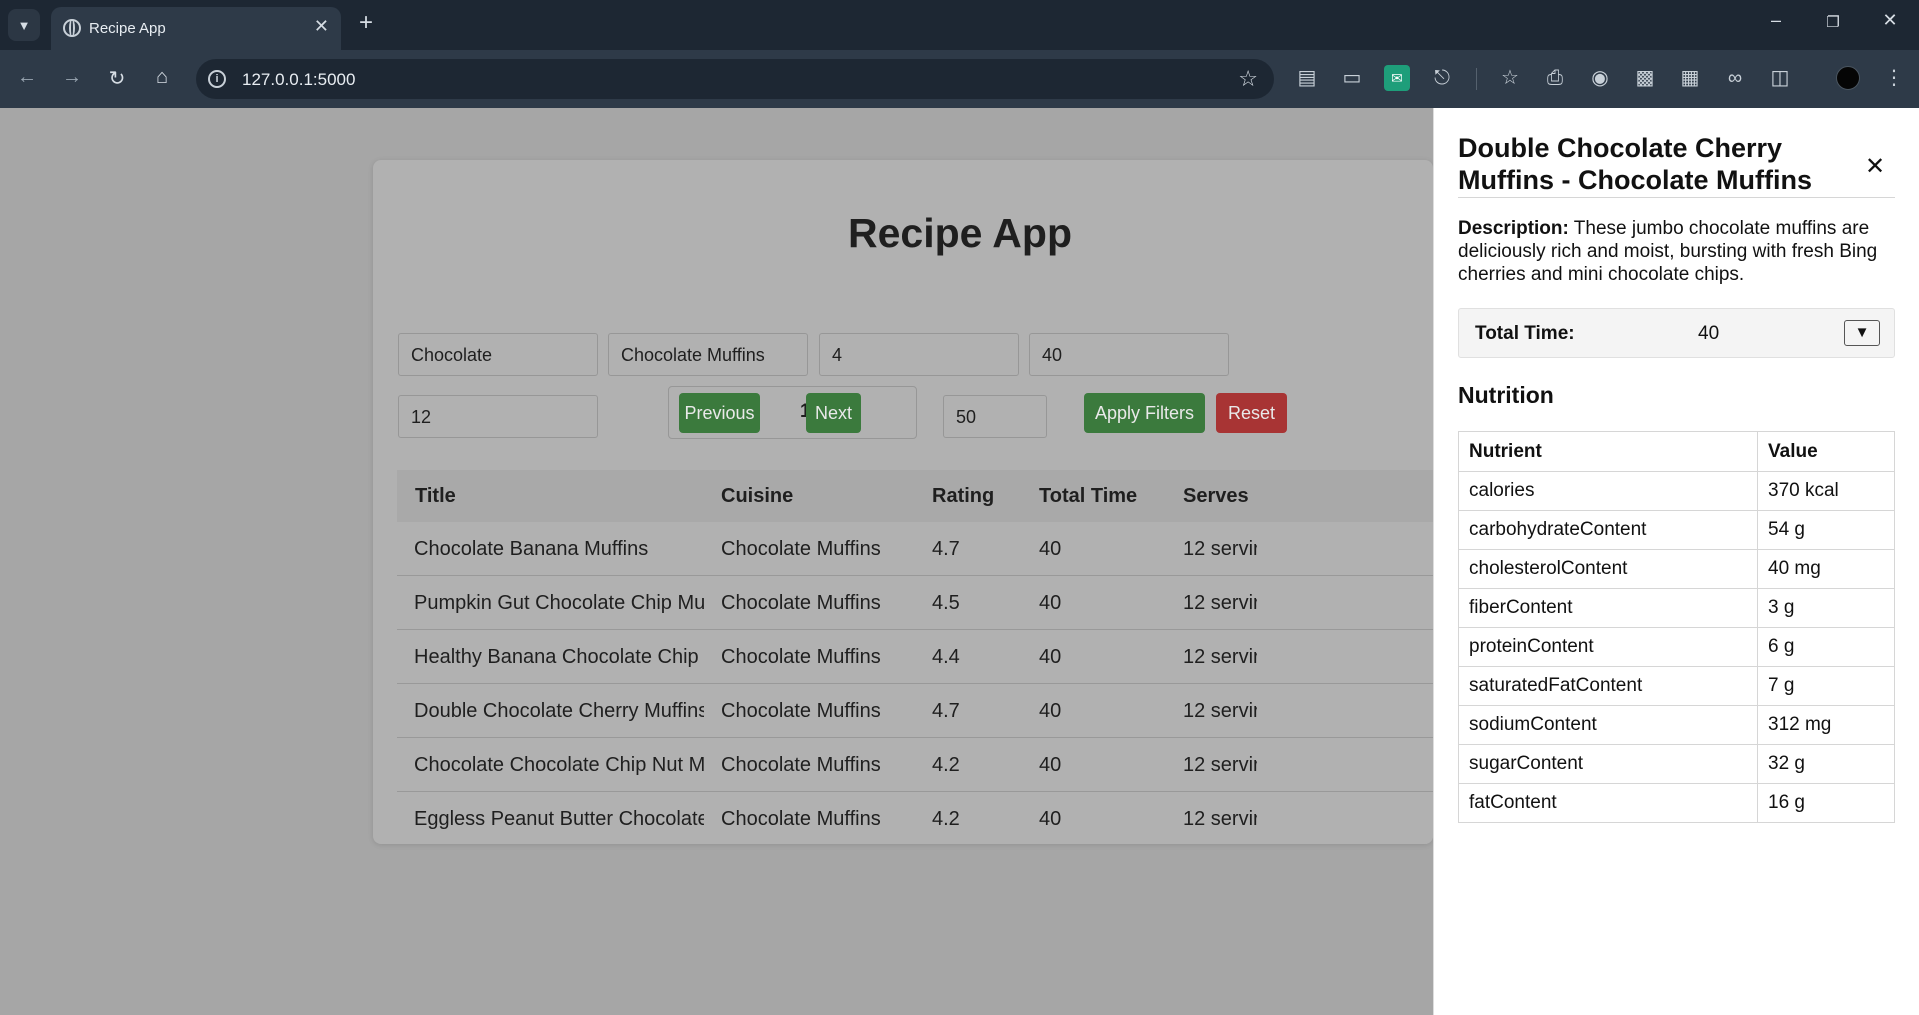 This screenshot has height=1015, width=1919. What do you see at coordinates (1894, 78) in the screenshot?
I see `menu-kebab-icon: ⋮` at bounding box center [1894, 78].